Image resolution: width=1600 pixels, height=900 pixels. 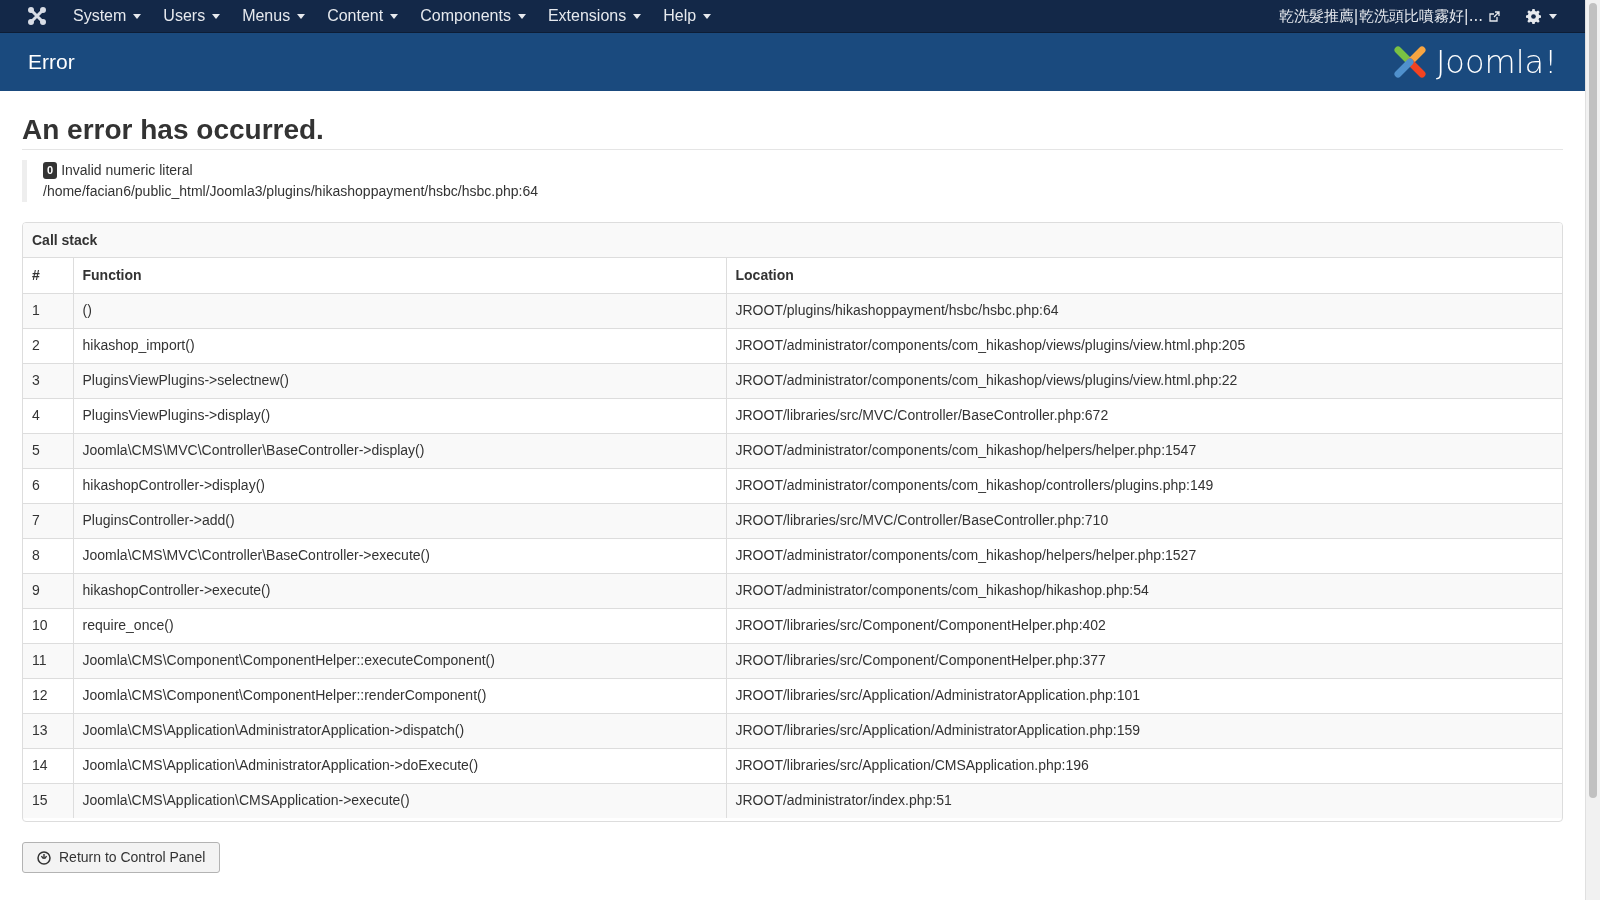 What do you see at coordinates (1144, 310) in the screenshot?
I see `table-cell: JROOT/plugins/hikashoppayment/hsbc/hsbc.php:64` at bounding box center [1144, 310].